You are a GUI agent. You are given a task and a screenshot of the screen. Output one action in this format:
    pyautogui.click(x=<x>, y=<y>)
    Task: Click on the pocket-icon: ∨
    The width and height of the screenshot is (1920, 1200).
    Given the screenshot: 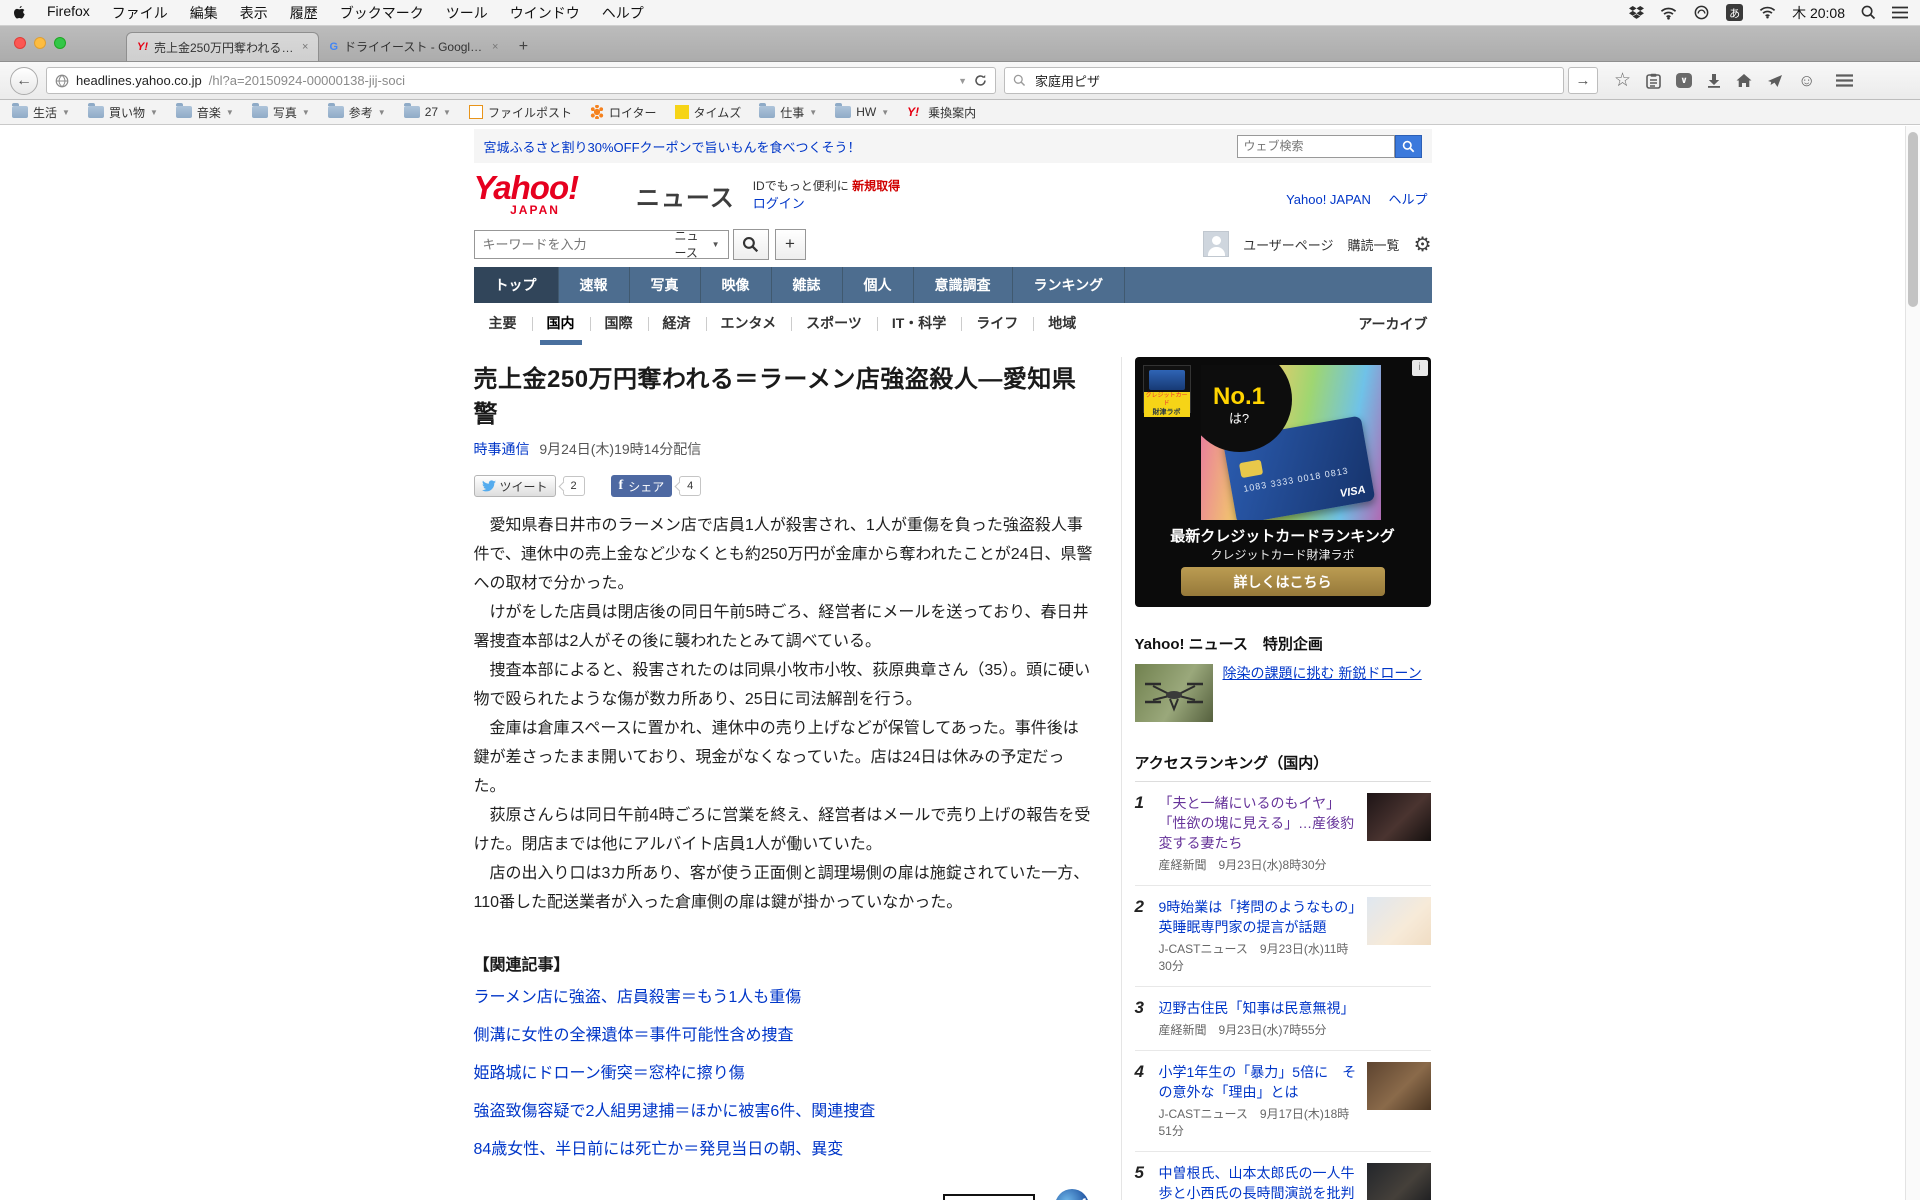 What is the action you would take?
    pyautogui.click(x=1684, y=80)
    